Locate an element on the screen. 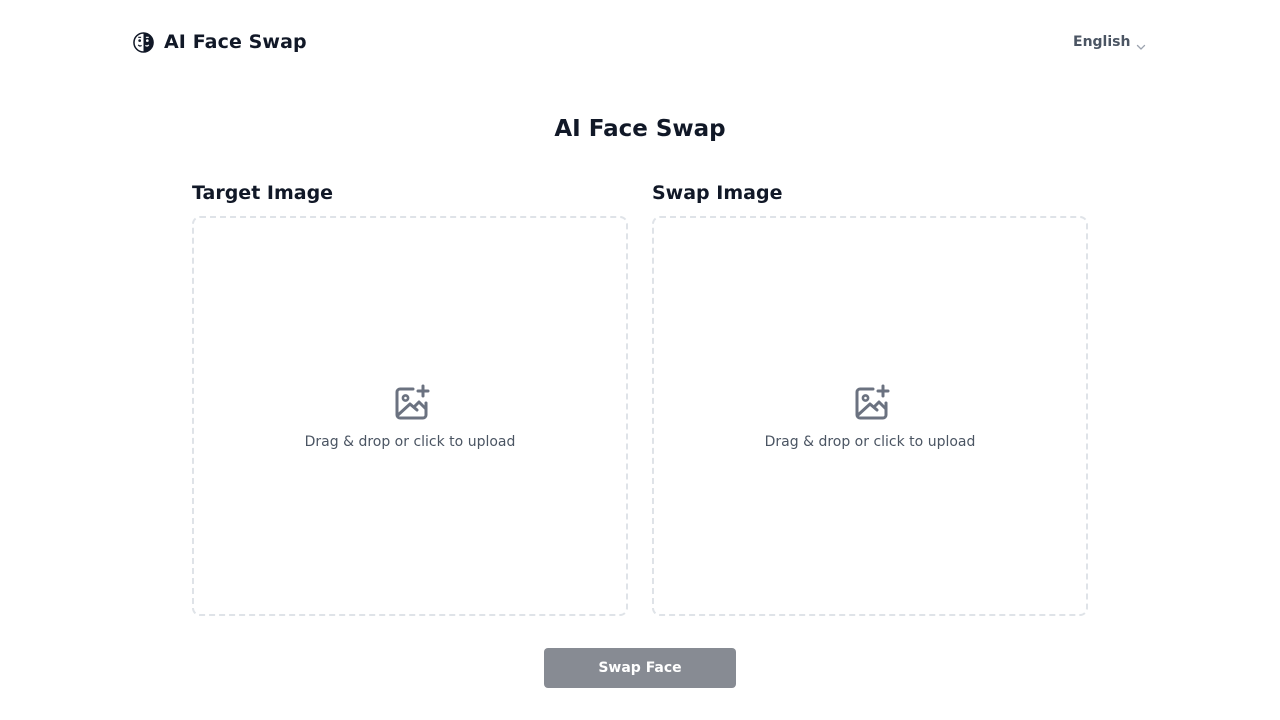 The image size is (1280, 720). app-header: AI Face Swap English is located at coordinates (640, 42).